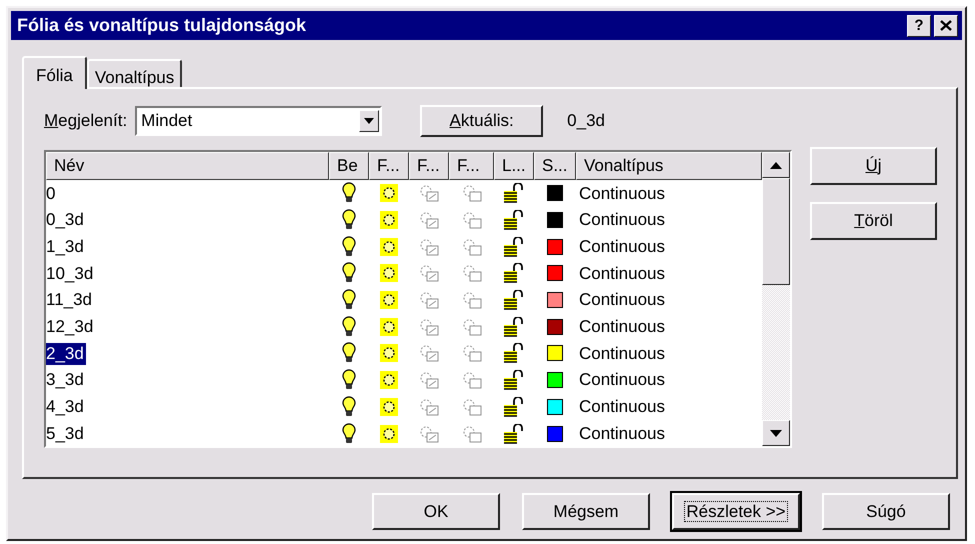 The height and width of the screenshot is (544, 975). I want to click on filter-label: Megjelenít:, so click(86, 121).